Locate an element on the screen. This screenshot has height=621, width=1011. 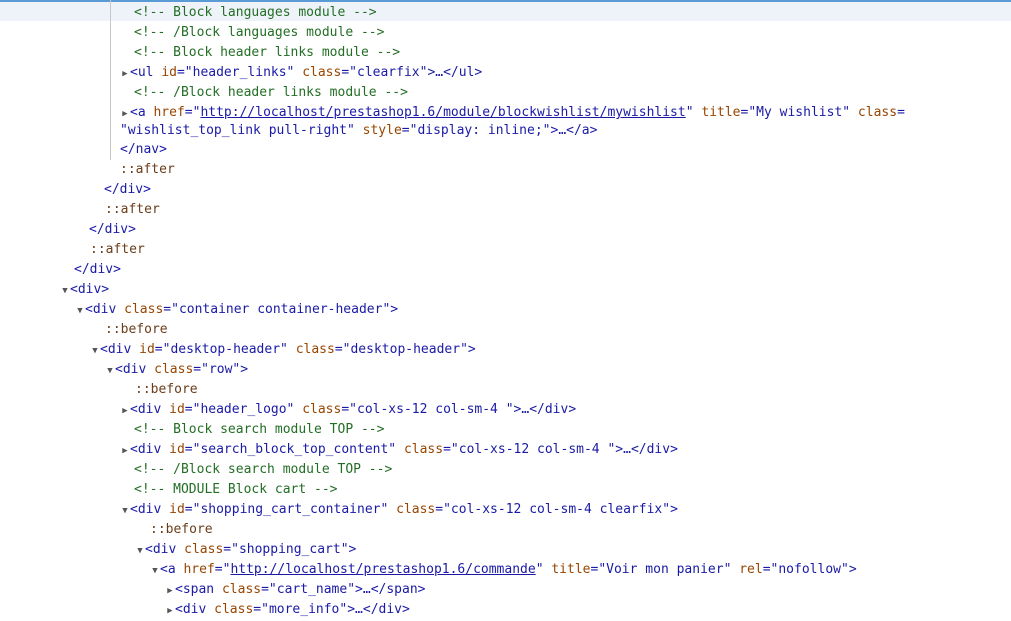
attr-value: Voir mon panier is located at coordinates (664, 569).